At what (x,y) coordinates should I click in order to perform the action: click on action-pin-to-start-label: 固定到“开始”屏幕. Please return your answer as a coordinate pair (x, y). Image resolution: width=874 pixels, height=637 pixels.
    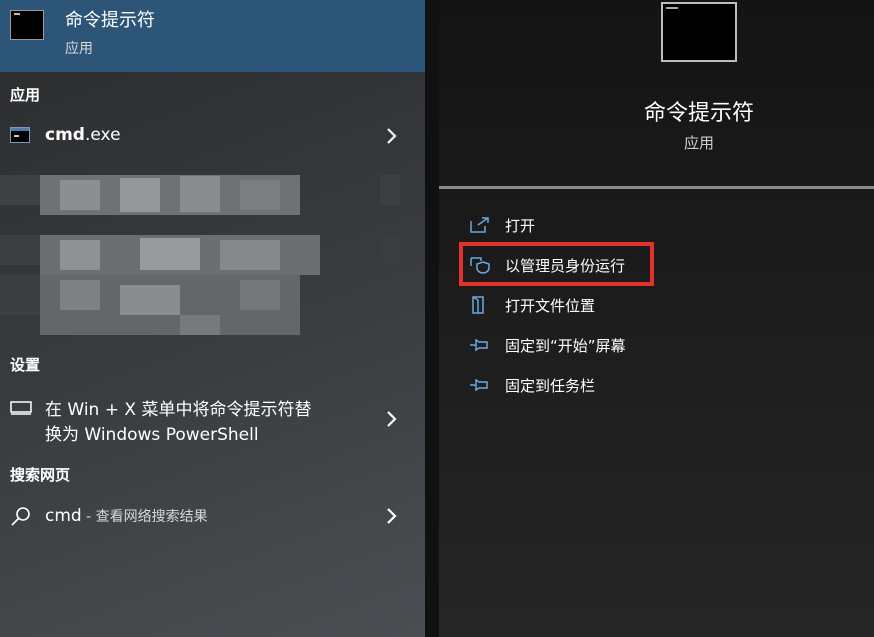
    Looking at the image, I should click on (565, 346).